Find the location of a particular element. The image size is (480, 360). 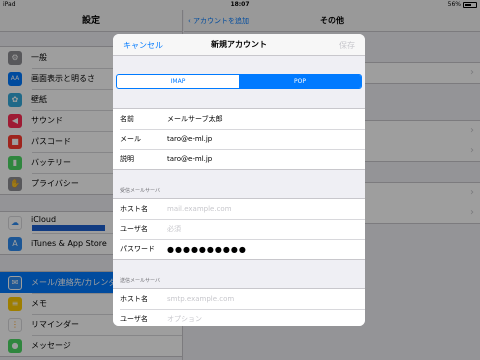

outgoing-user-label: ユーザ名 is located at coordinates (134, 319).